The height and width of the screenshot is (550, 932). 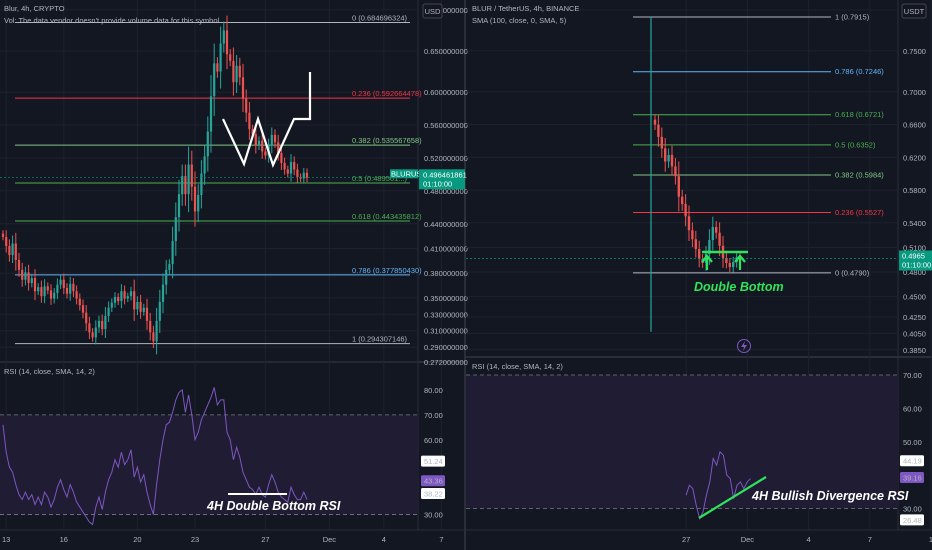 I want to click on left-price-tick: 0.520000000, so click(x=446, y=158).